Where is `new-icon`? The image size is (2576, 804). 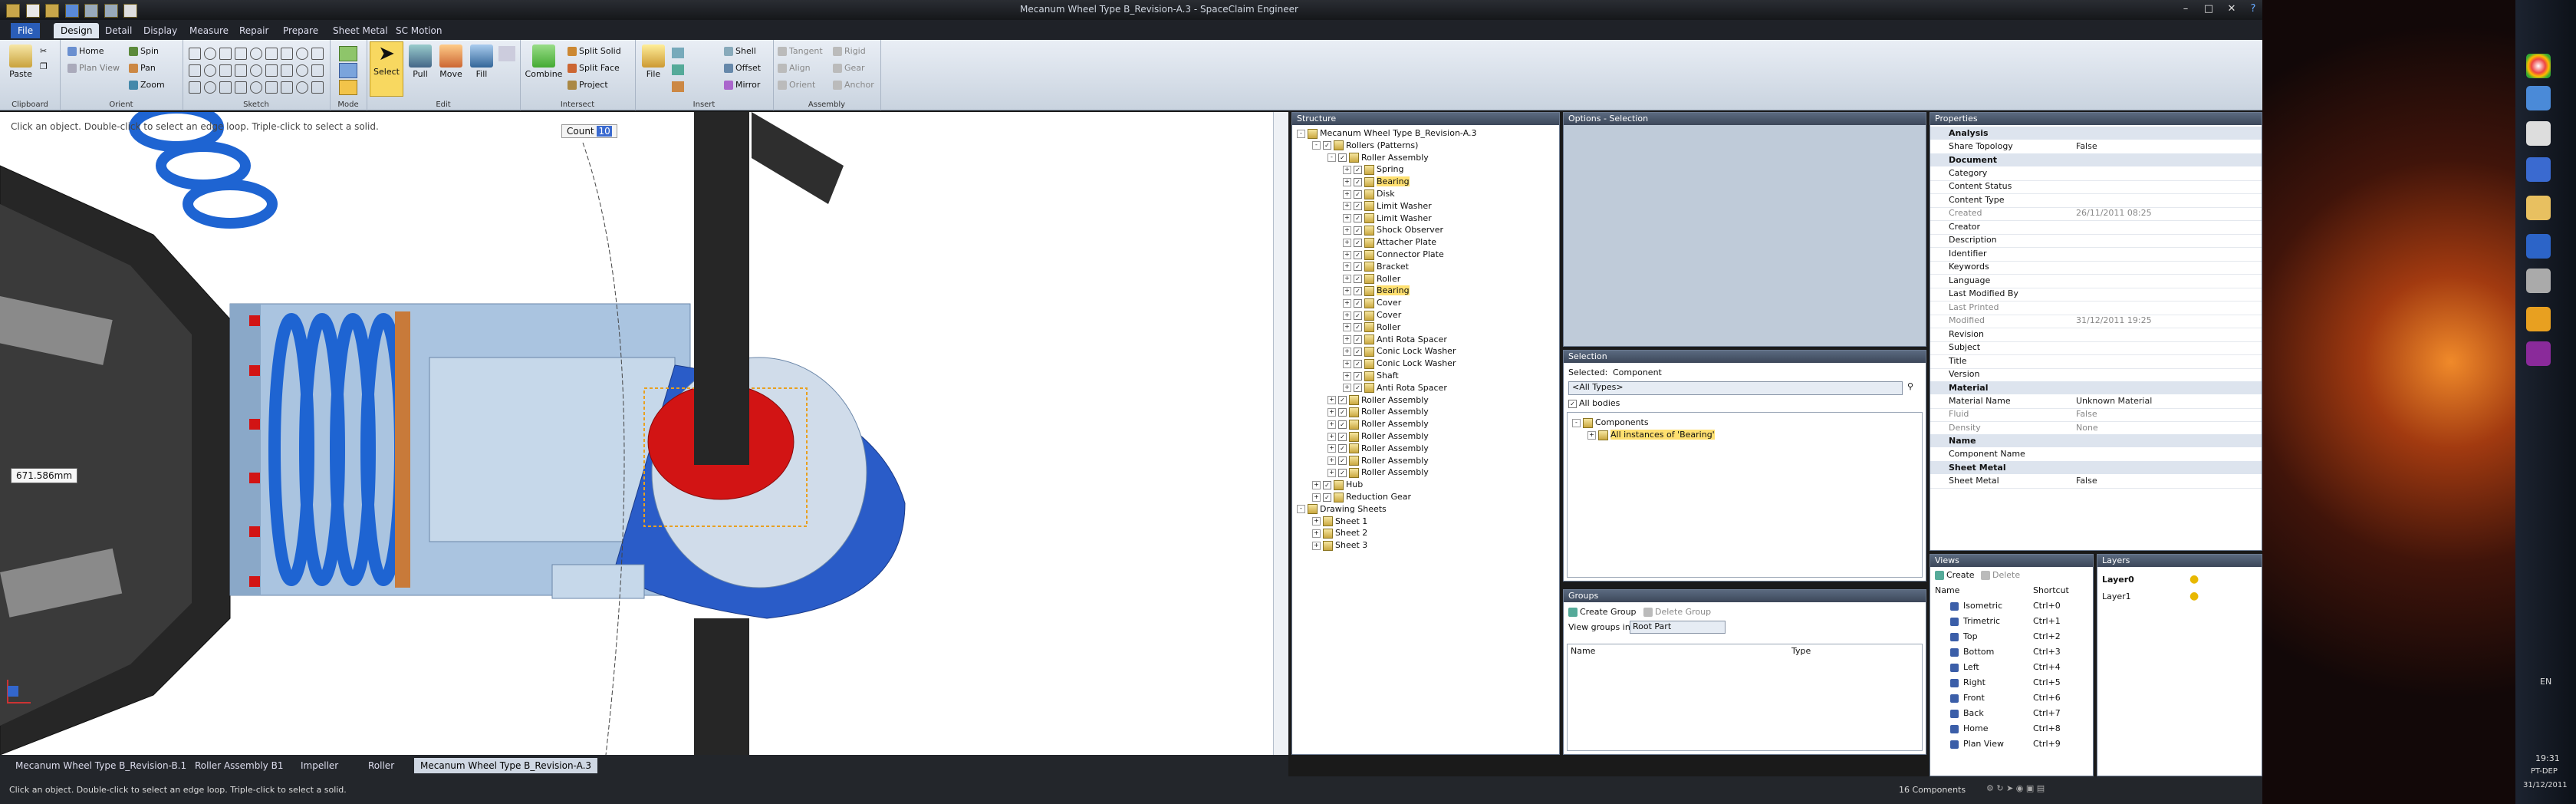
new-icon is located at coordinates (32, 11).